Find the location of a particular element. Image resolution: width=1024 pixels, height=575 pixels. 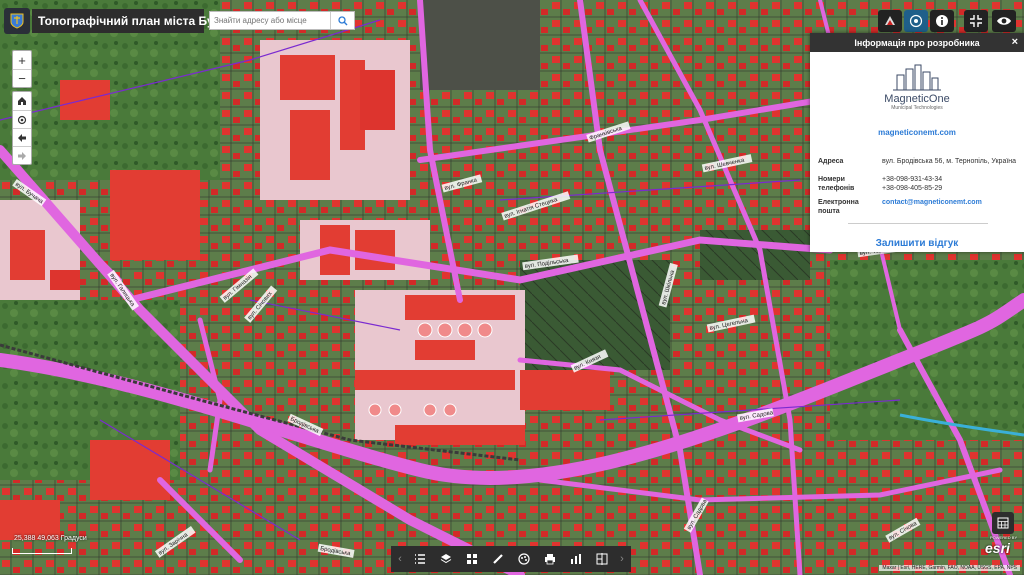

layers-tool-button is located at coordinates (890, 21).